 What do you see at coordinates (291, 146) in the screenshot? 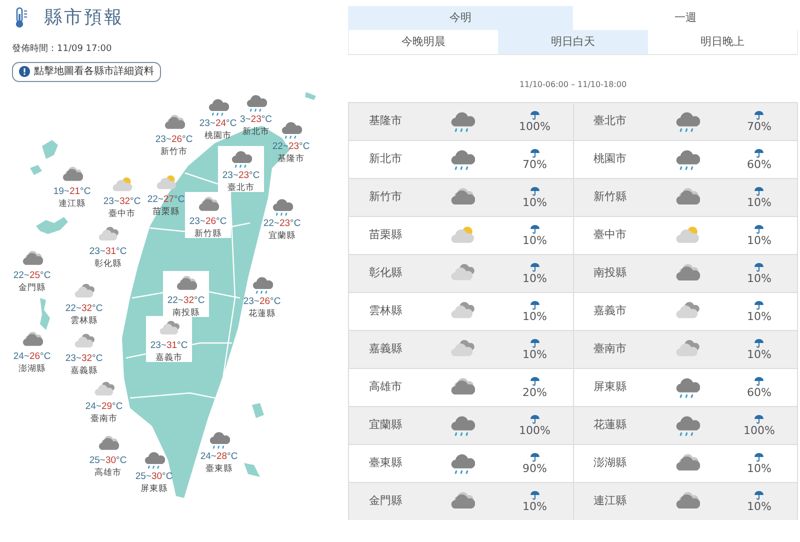
I see `temperature-range: 22~23°C` at bounding box center [291, 146].